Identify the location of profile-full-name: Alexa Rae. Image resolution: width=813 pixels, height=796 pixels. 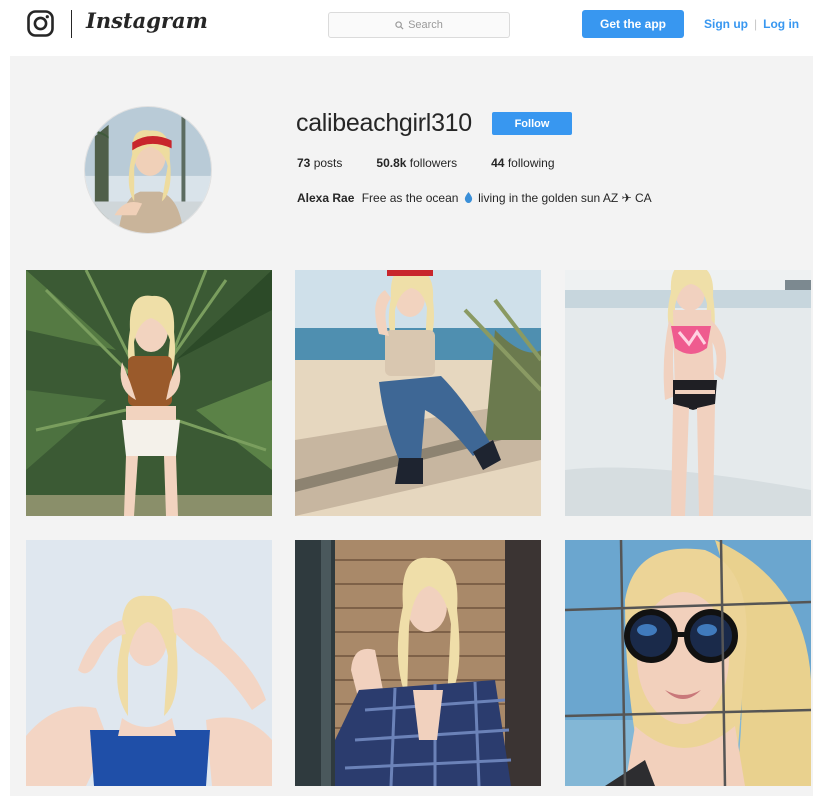
(326, 198).